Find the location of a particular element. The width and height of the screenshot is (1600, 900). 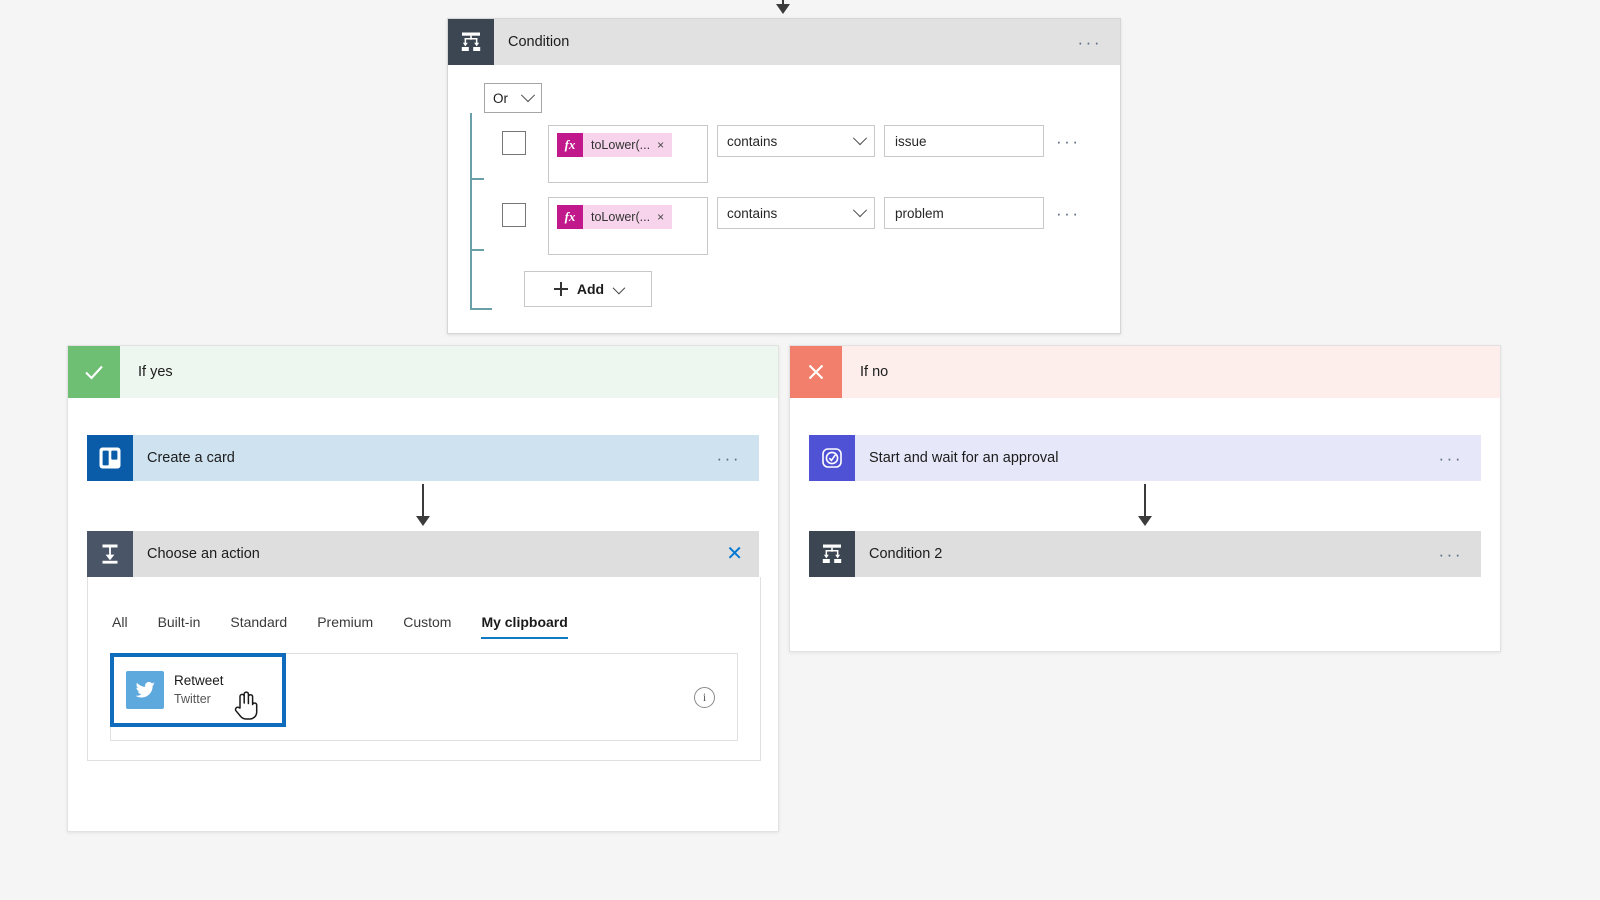

action-title: Condition 2 is located at coordinates (906, 554).